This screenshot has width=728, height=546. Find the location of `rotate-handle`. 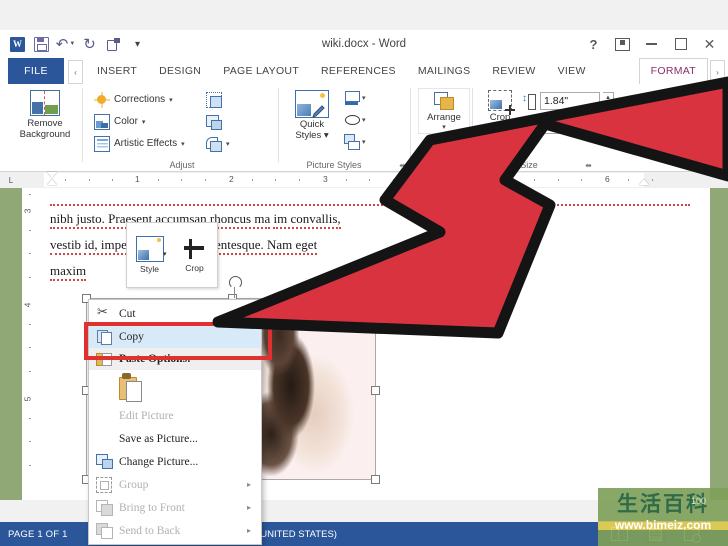

rotate-handle is located at coordinates (235, 282).